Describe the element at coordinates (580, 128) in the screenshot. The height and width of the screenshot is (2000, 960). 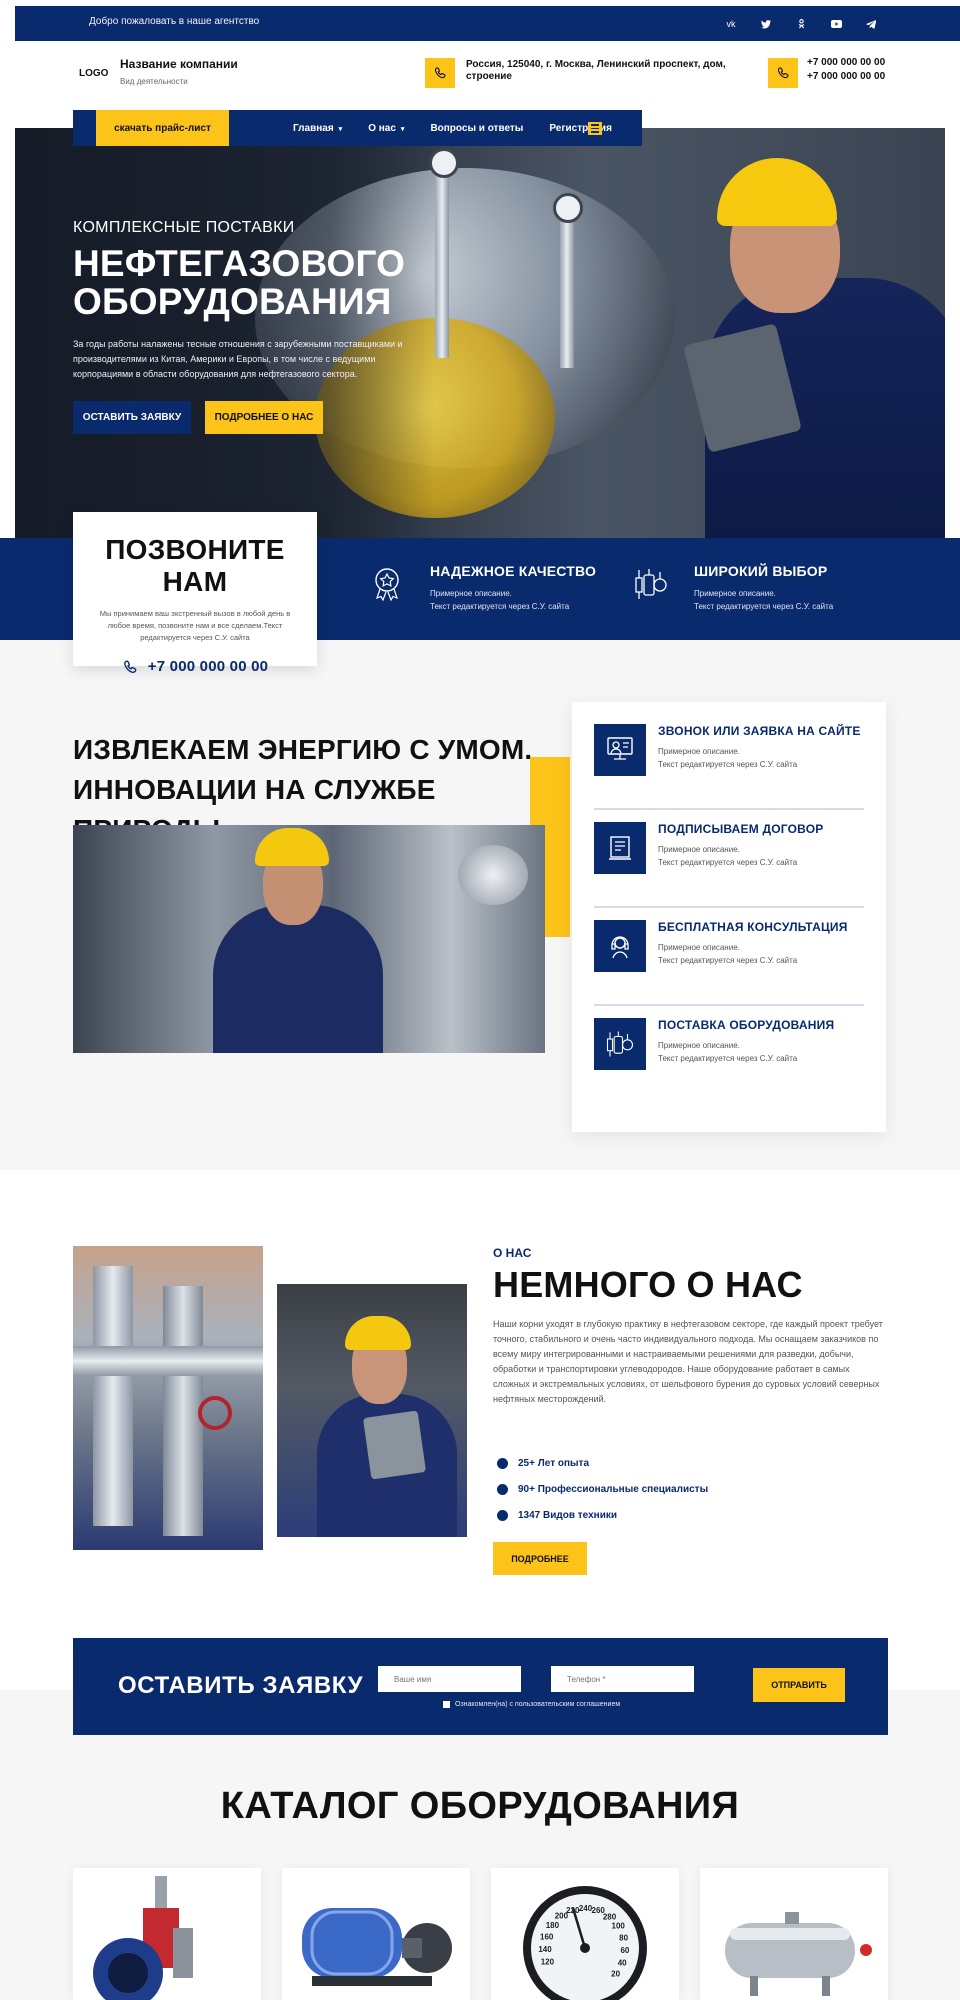
I see `nav-item-register: Регистрация` at that location.